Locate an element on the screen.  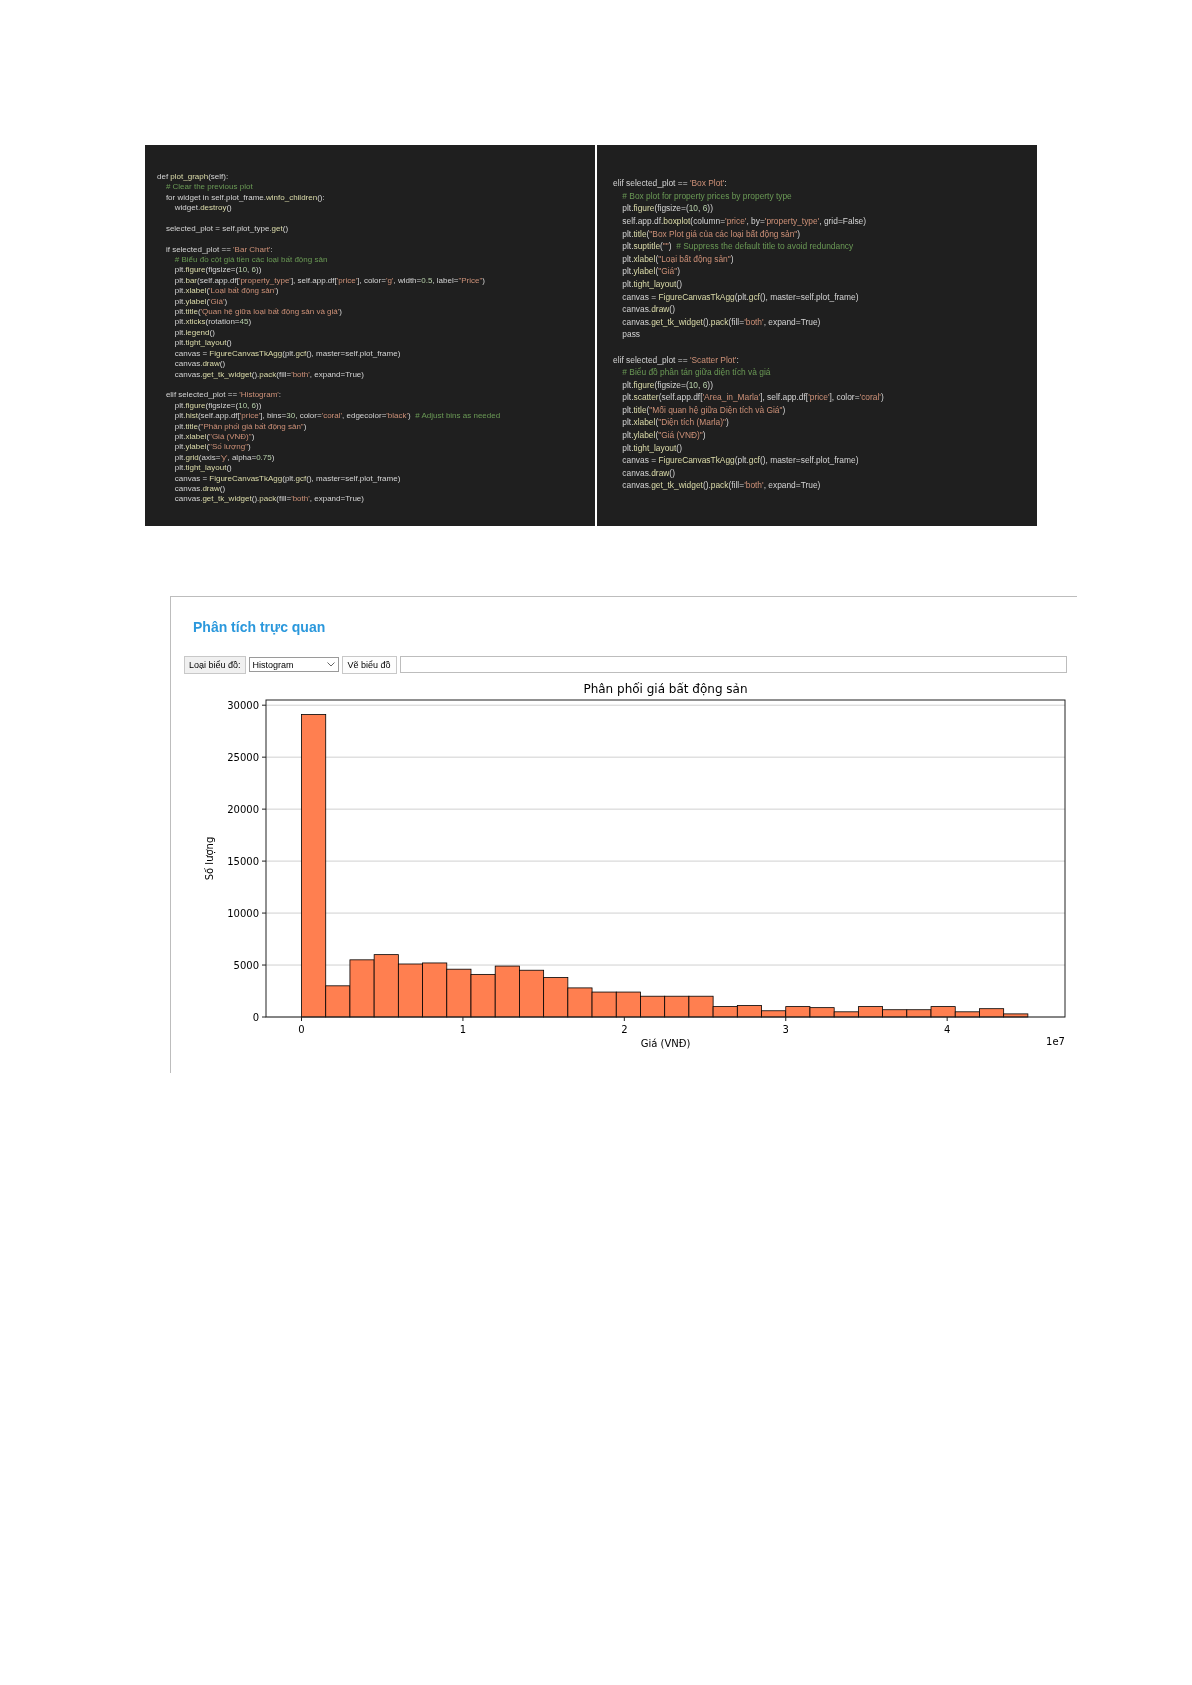
code-line: plt.xlabel("Giá (VNĐ)") is located at coordinates (214, 437).